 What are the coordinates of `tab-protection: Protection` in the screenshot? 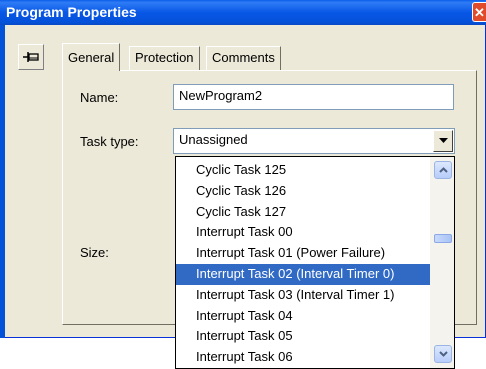 It's located at (164, 58).